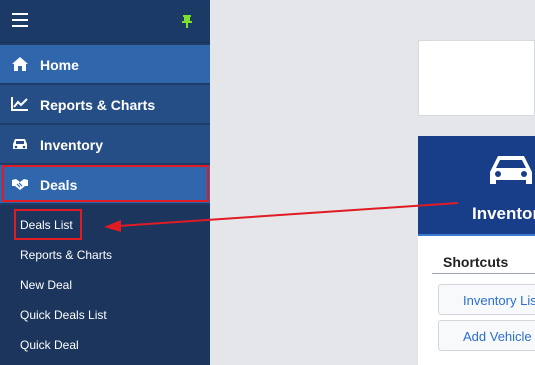 This screenshot has height=365, width=535. I want to click on top-card, so click(476, 78).